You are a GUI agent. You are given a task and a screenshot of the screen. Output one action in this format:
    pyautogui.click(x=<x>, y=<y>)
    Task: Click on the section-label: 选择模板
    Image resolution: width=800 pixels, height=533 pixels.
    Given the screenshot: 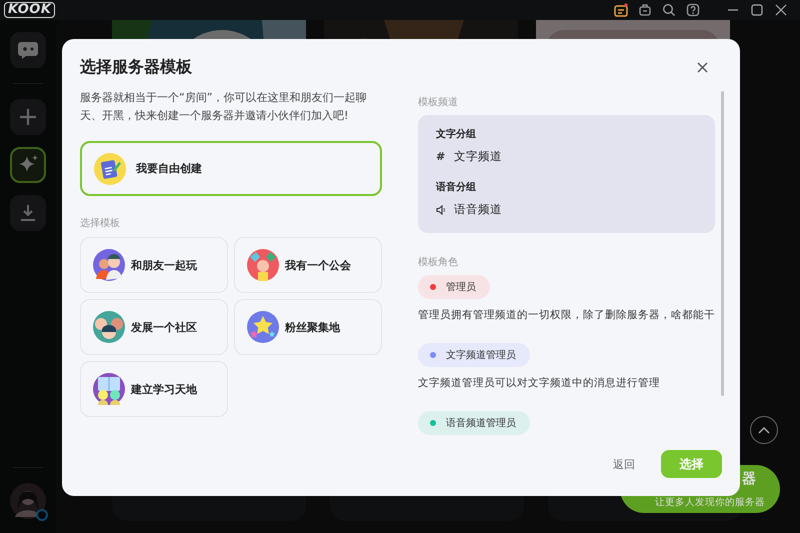 What is the action you would take?
    pyautogui.click(x=100, y=223)
    